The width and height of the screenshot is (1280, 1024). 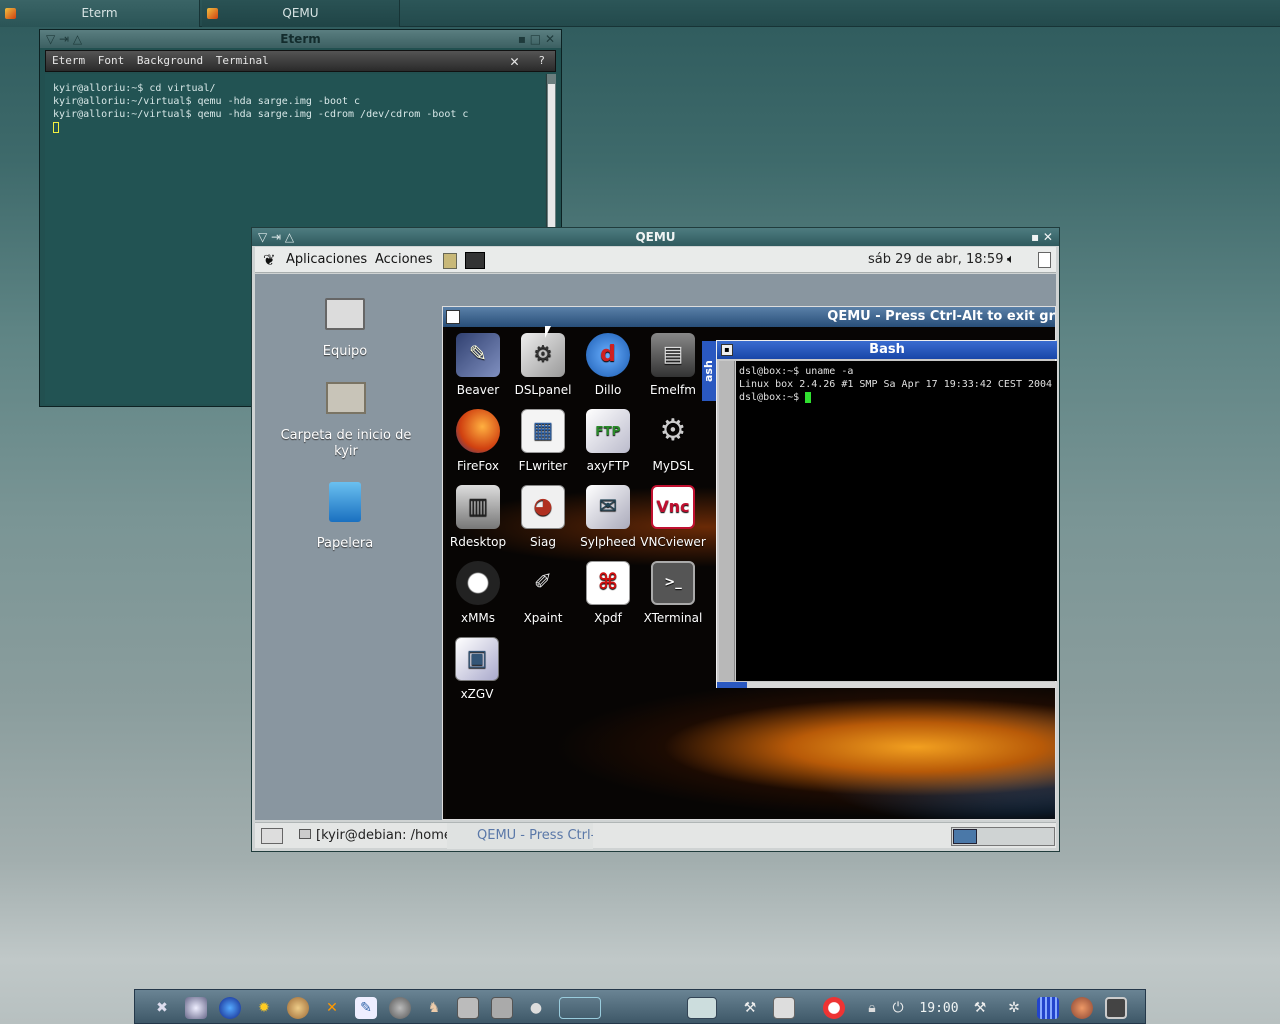 I want to click on vncviewer-icon: Vnc, so click(x=673, y=507).